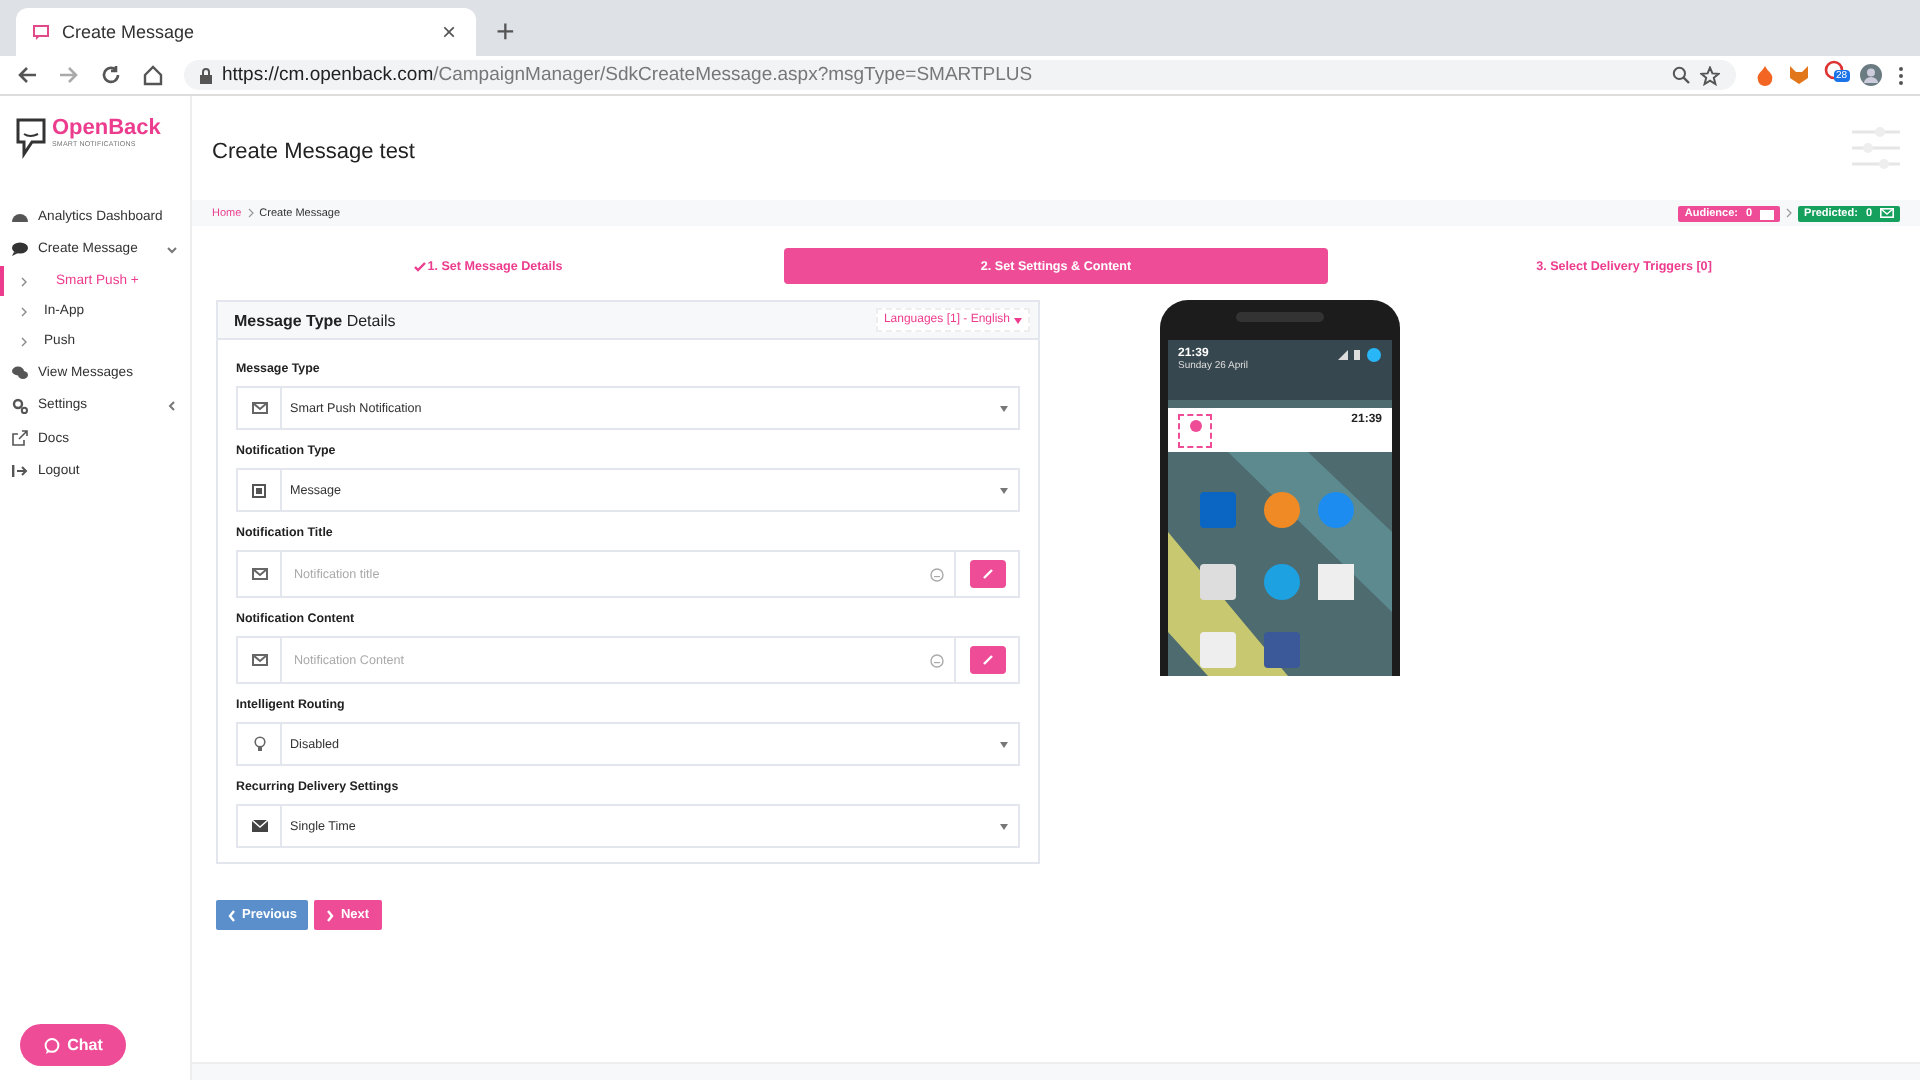 The width and height of the screenshot is (1920, 1080). I want to click on panel-title: Message Type Details, so click(315, 320).